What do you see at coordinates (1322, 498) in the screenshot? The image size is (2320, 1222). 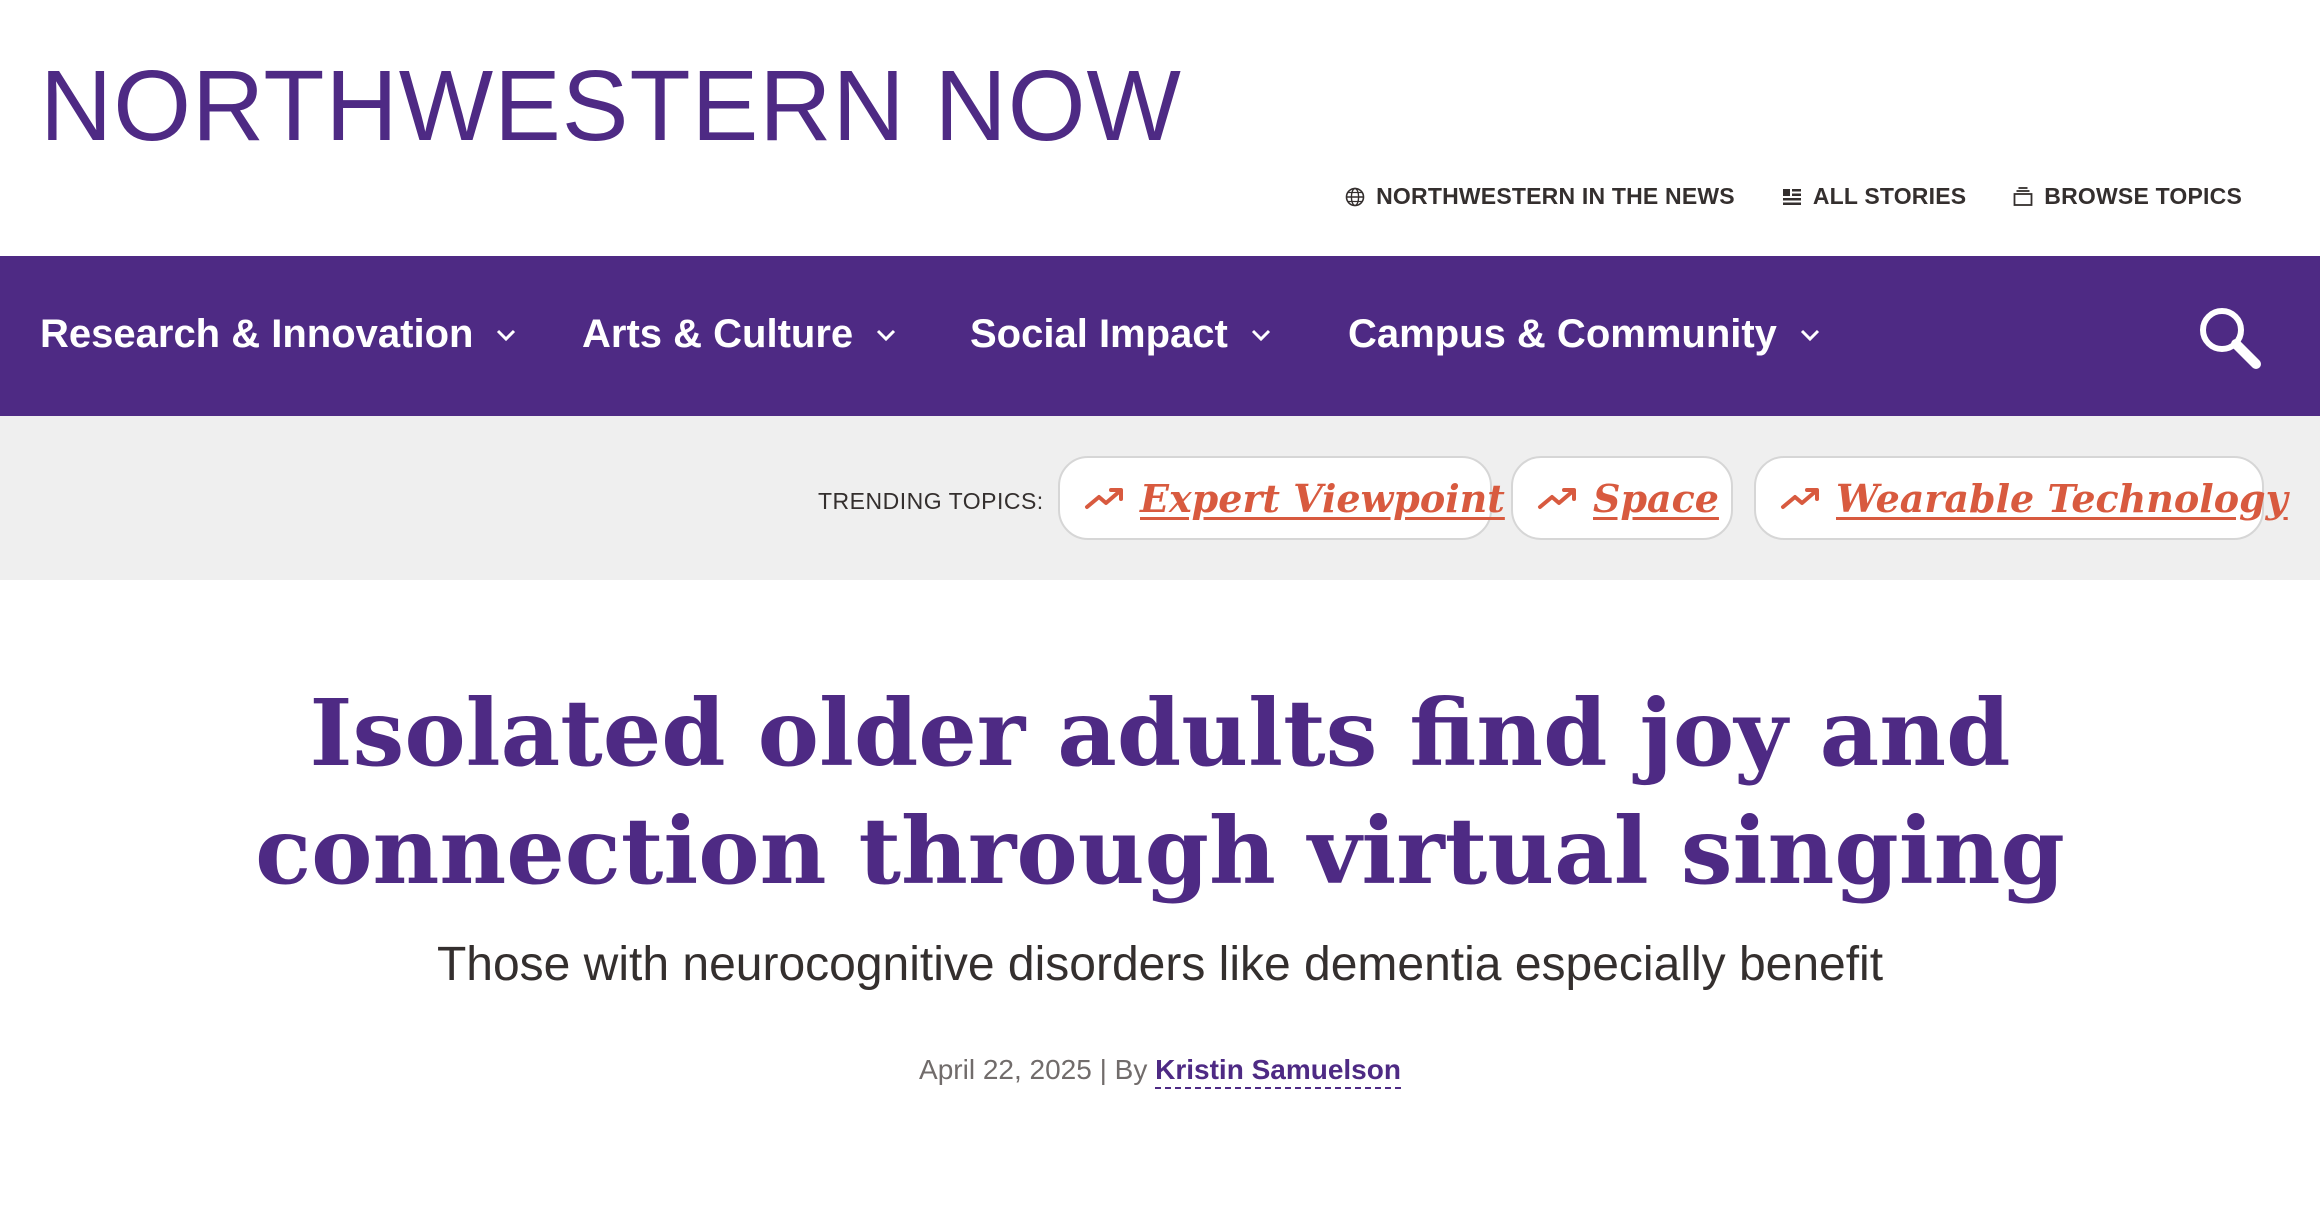 I see `topic-label: Expert Viewpoint` at bounding box center [1322, 498].